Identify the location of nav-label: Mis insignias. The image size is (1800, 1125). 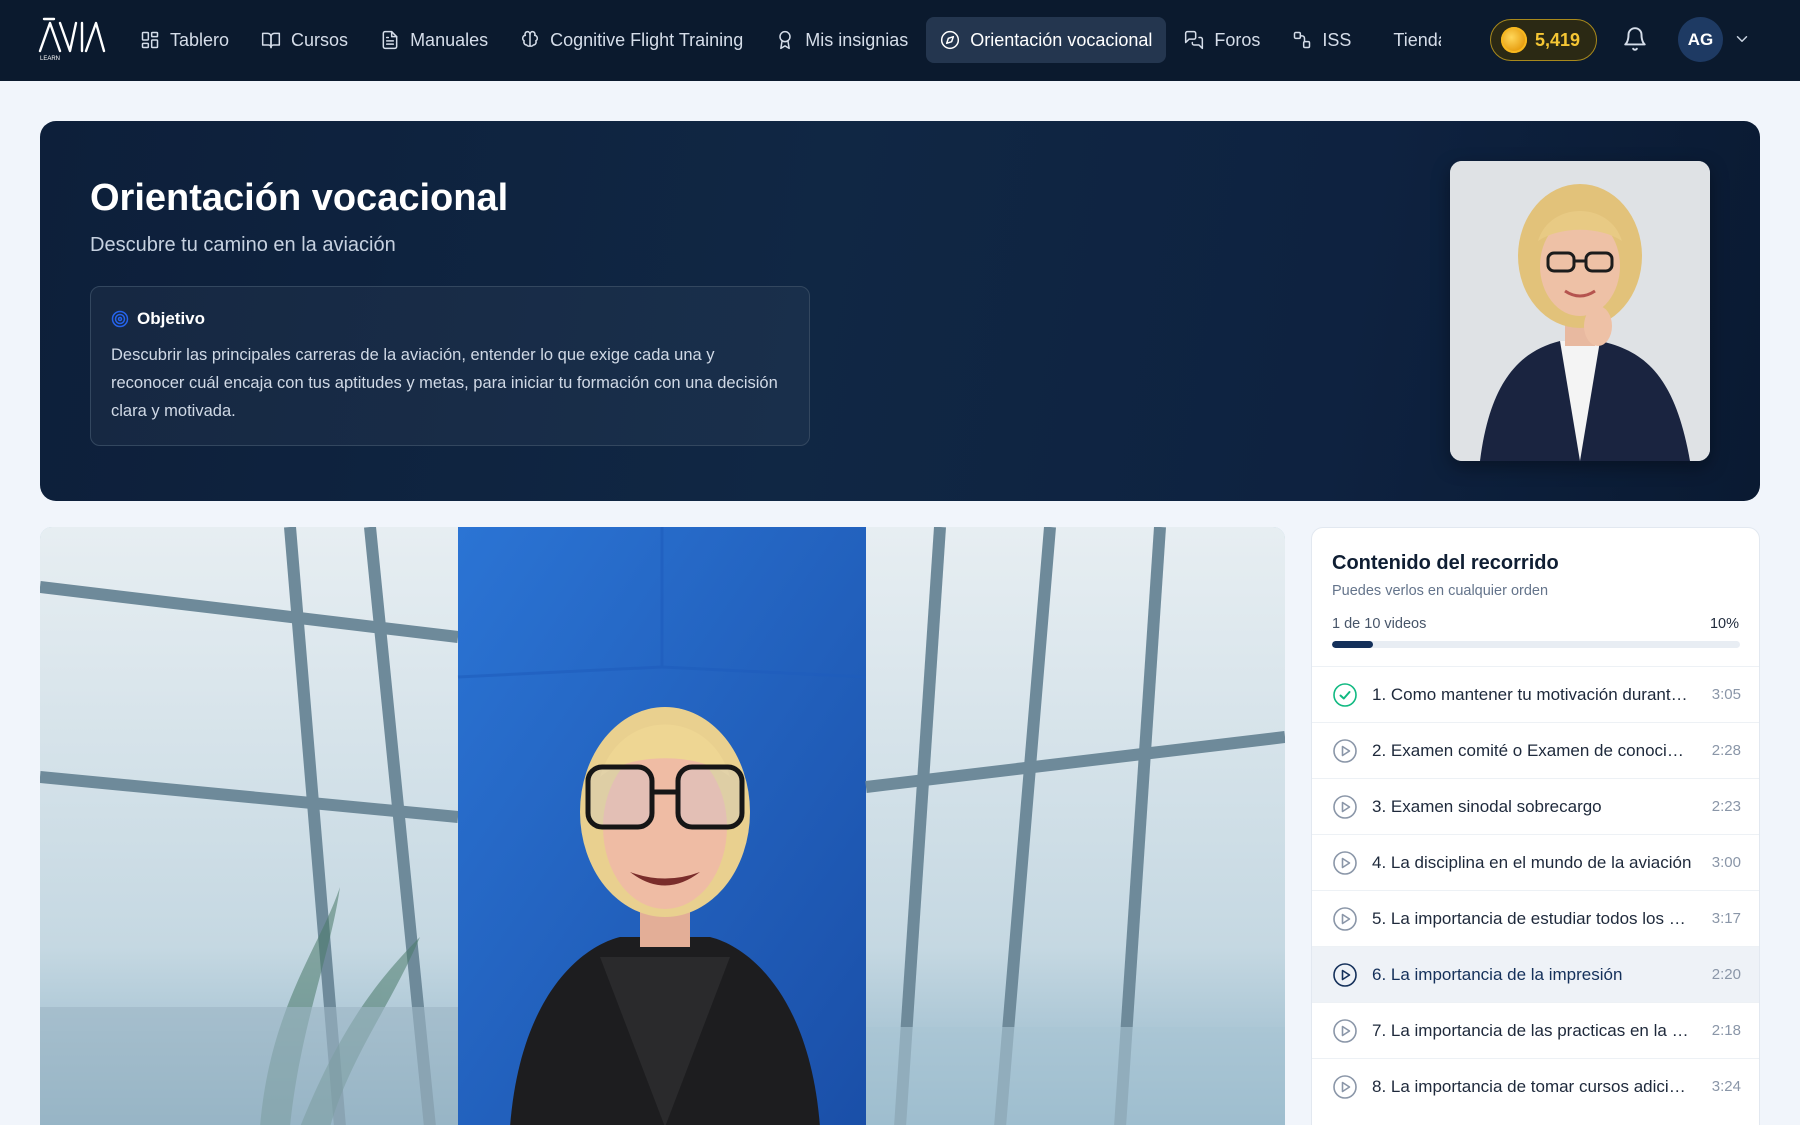
(857, 39).